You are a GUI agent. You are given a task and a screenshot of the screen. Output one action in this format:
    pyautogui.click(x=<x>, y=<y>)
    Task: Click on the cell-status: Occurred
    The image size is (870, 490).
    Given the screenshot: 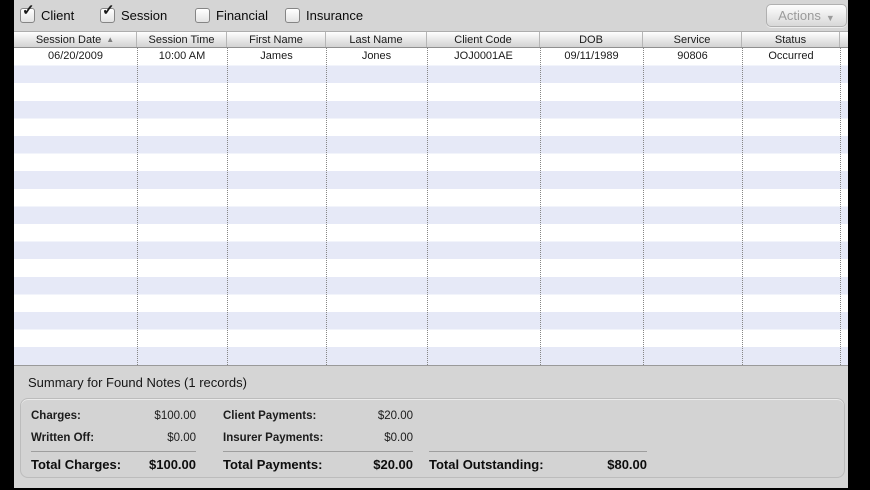 What is the action you would take?
    pyautogui.click(x=791, y=56)
    